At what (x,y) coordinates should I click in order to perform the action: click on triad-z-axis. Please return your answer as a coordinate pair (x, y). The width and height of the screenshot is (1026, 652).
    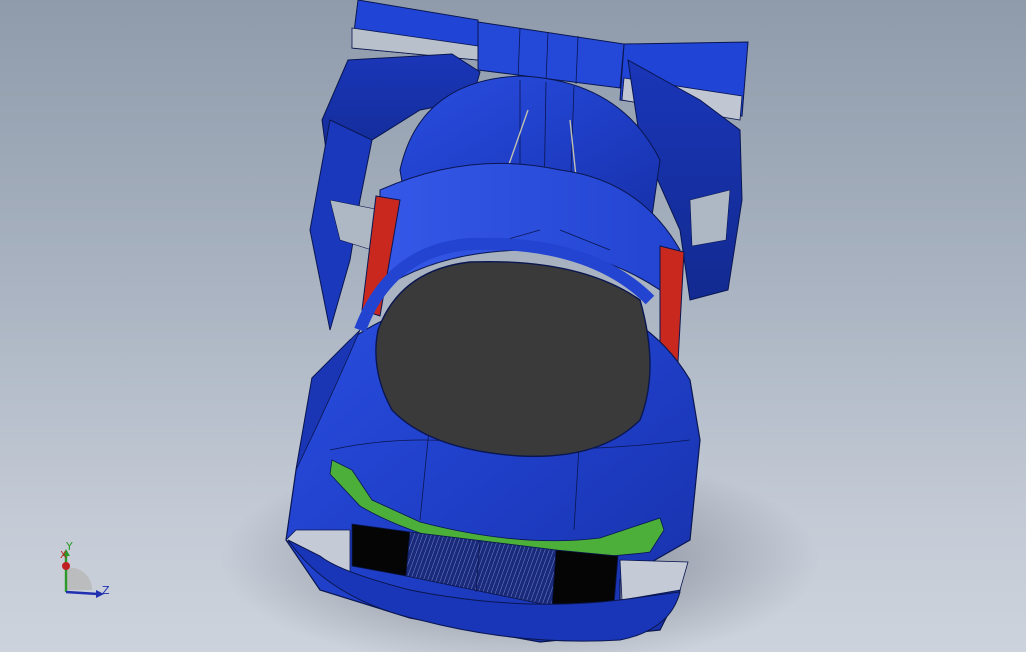
    Looking at the image, I should click on (82, 593).